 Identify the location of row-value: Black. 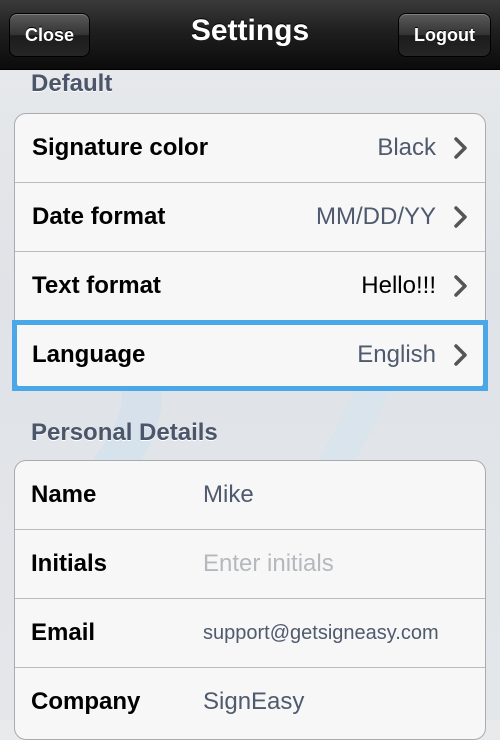
(406, 147).